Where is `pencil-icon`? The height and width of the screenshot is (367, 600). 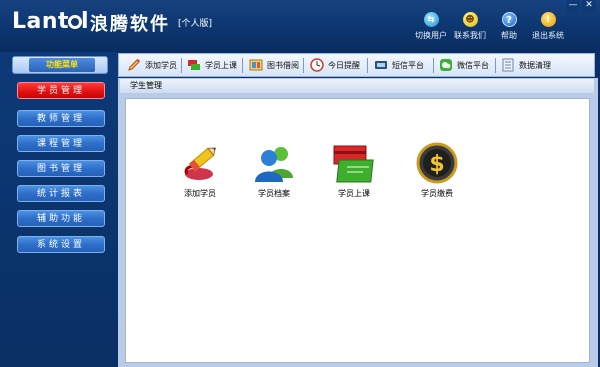
pencil-icon is located at coordinates (134, 65).